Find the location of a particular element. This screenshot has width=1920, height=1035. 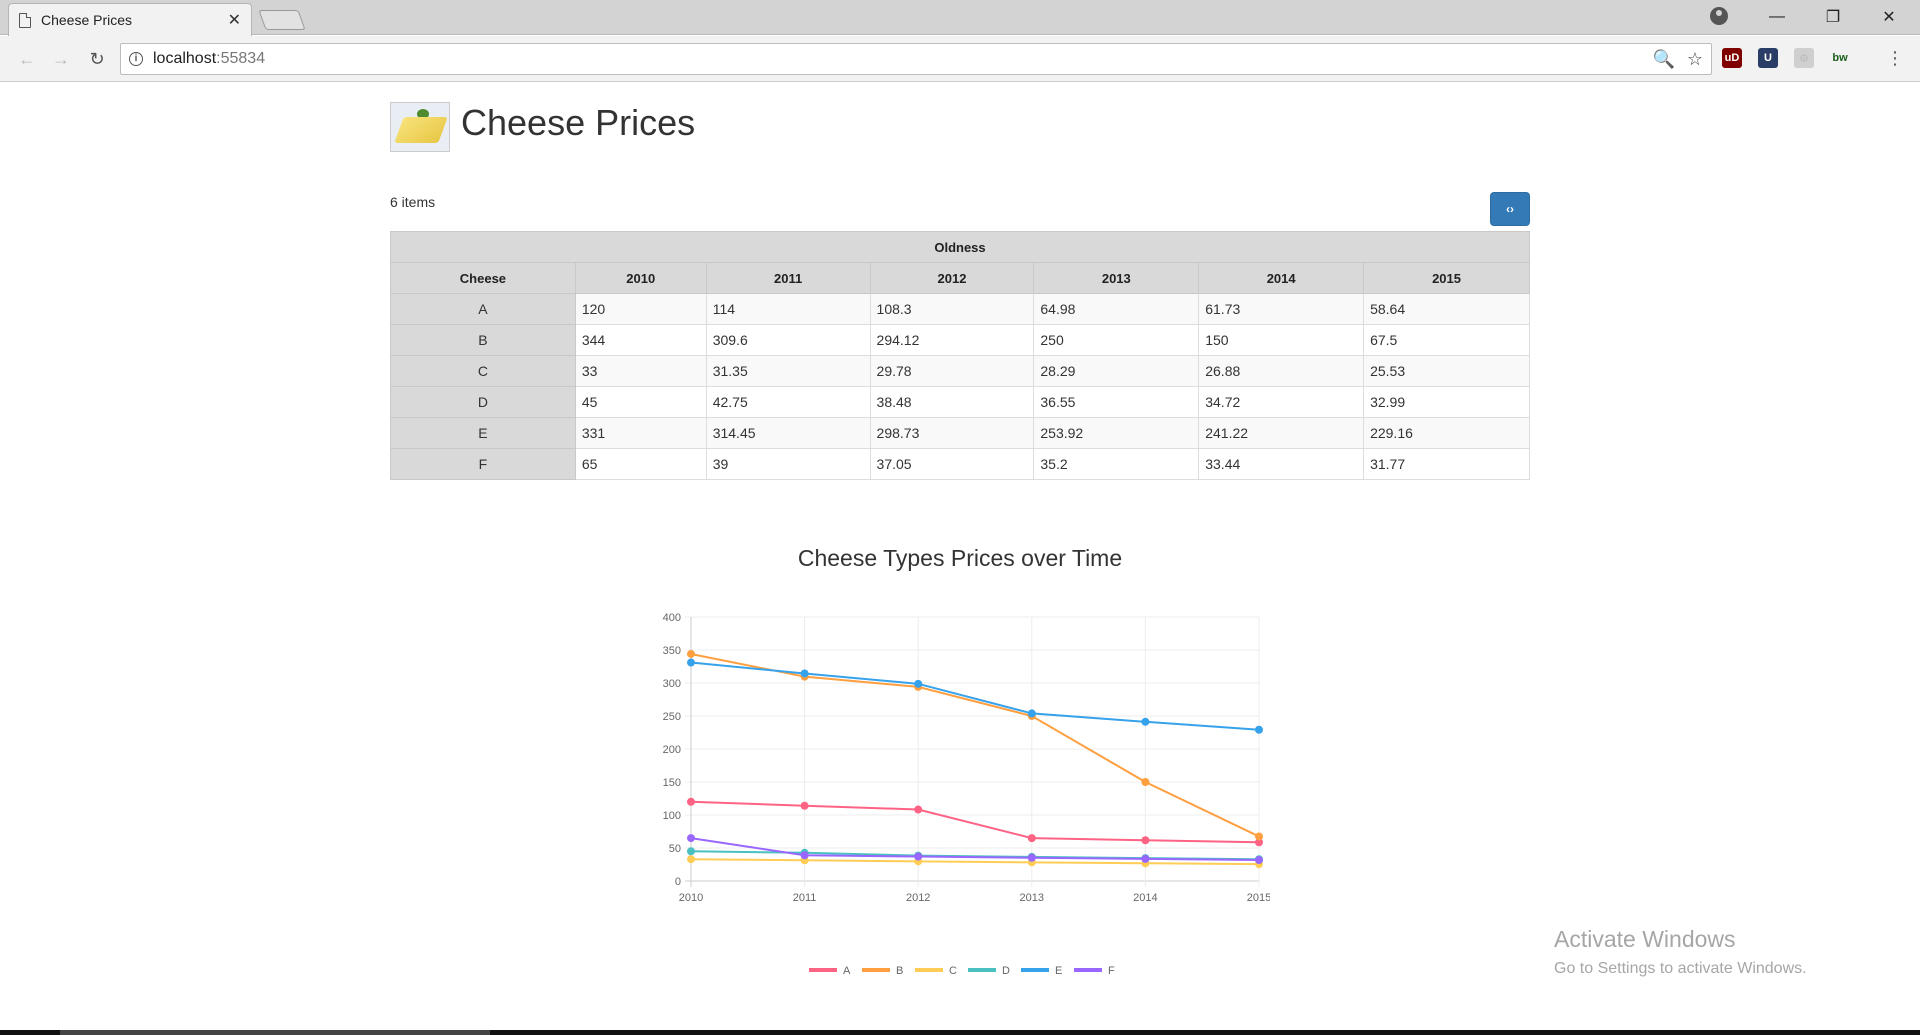

y-tick-label: 300 is located at coordinates (672, 684).